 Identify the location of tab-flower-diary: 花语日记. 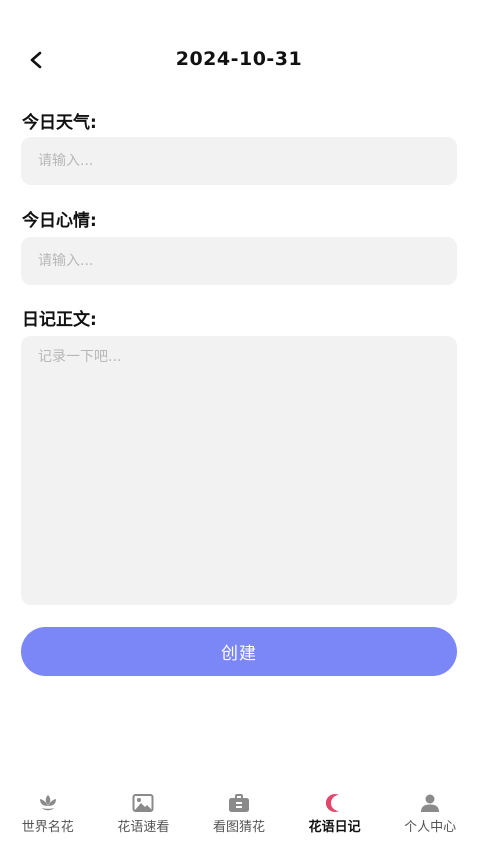
(335, 820).